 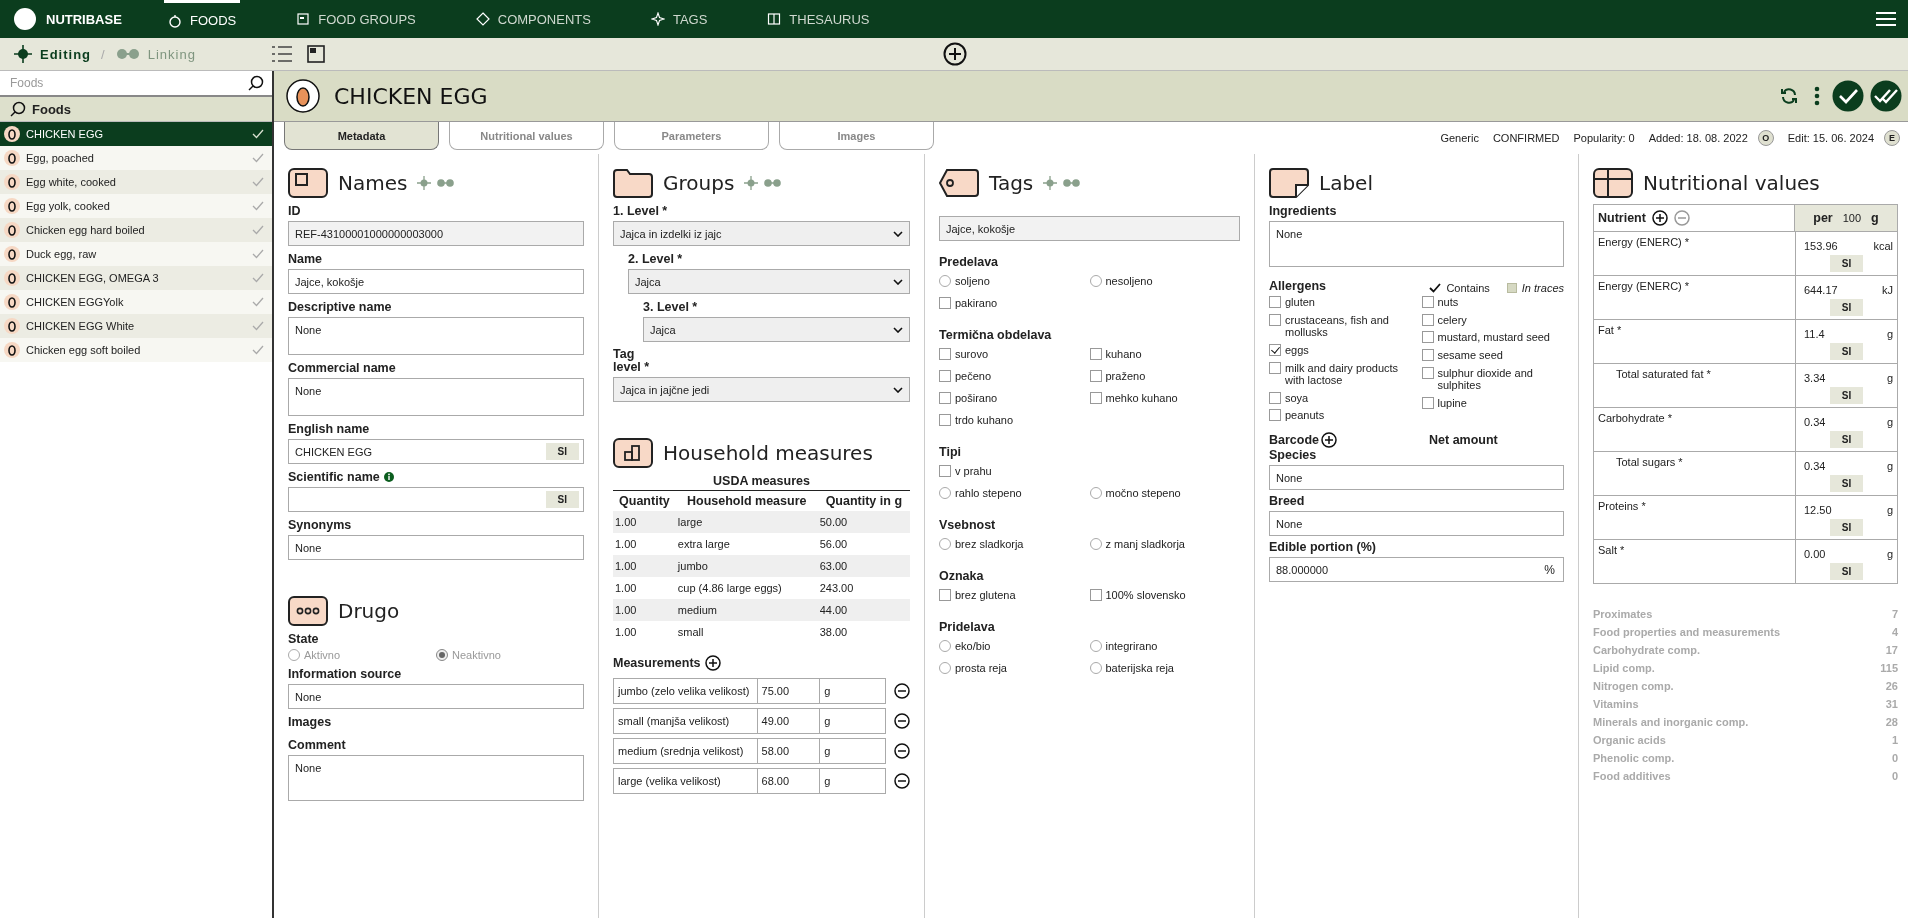 I want to click on radio-option: rahlo stepeno, so click(x=1014, y=493).